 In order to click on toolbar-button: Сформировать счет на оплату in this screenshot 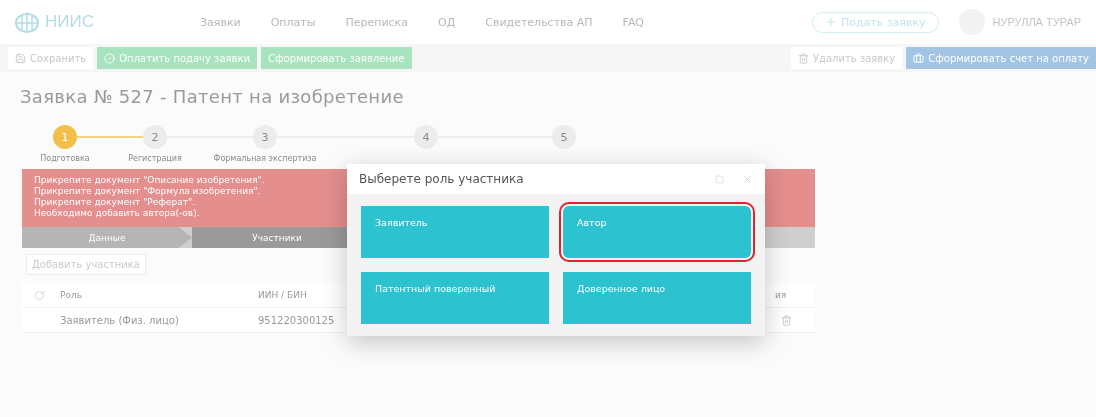, I will do `click(1001, 58)`.